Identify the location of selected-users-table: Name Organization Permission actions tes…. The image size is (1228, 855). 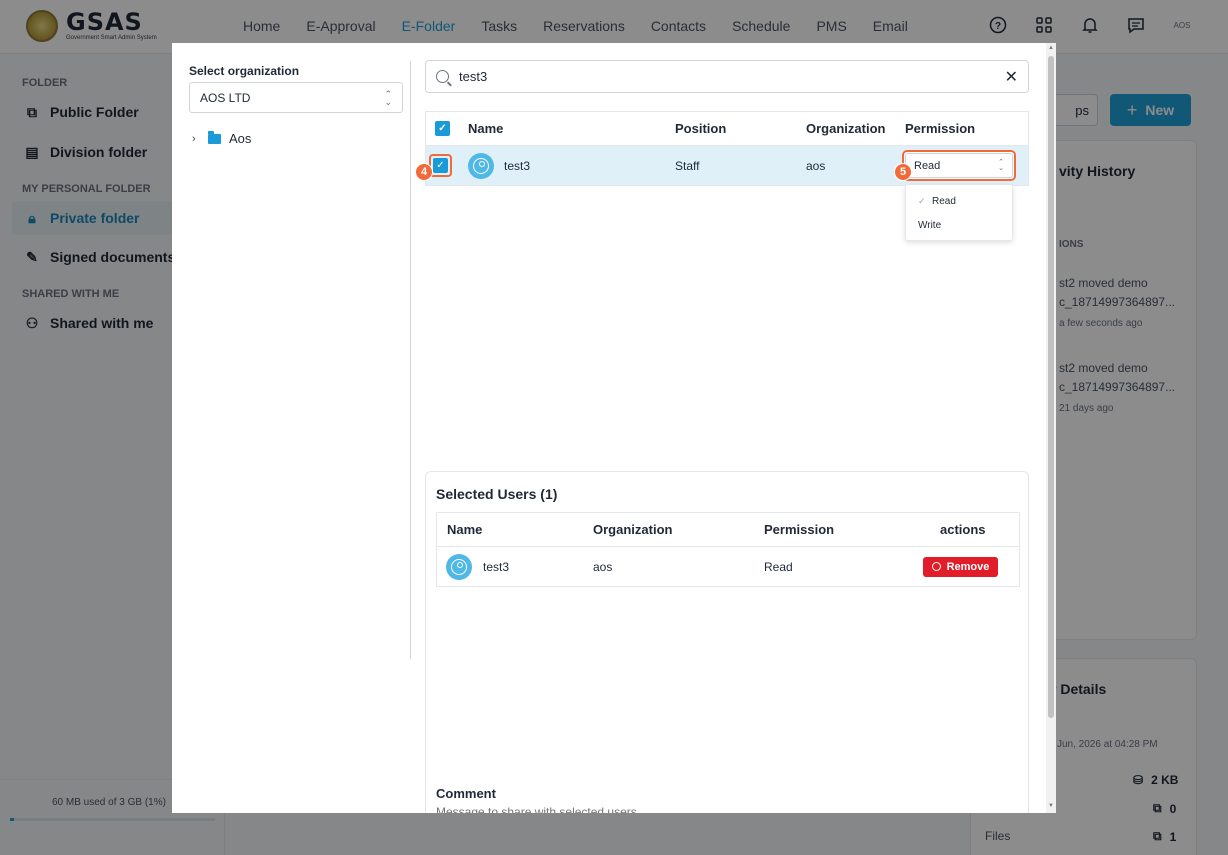
(728, 549).